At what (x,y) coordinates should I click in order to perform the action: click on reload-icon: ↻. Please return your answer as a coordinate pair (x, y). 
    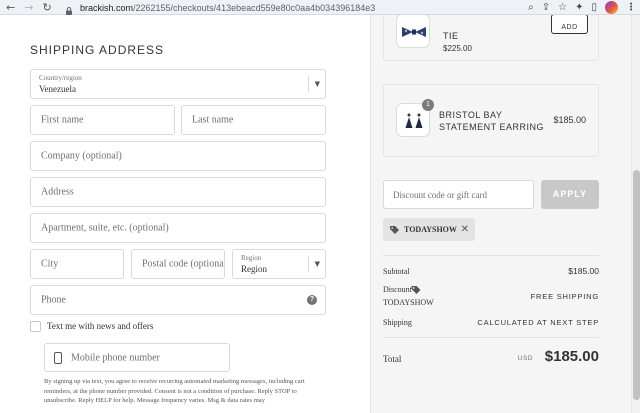
    Looking at the image, I should click on (46, 7).